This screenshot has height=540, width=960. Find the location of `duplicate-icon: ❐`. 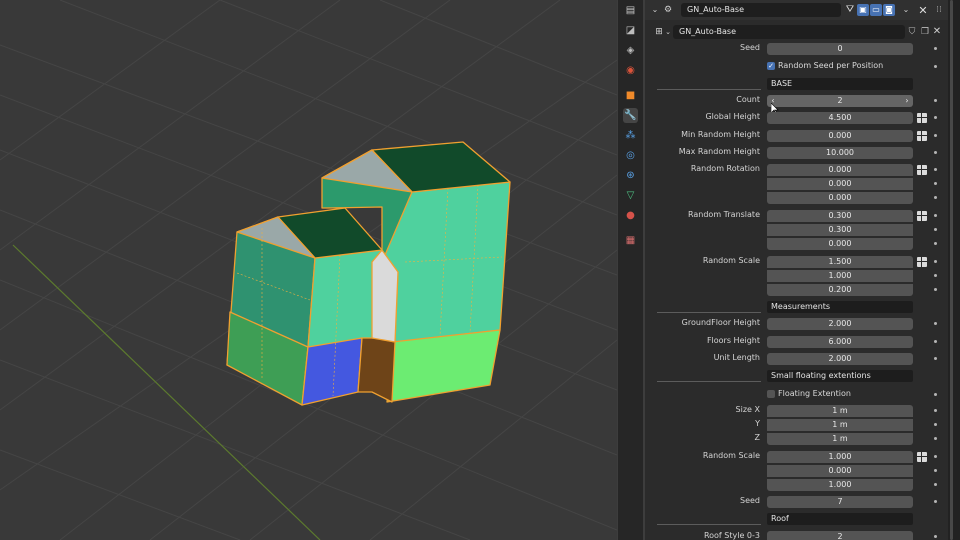

duplicate-icon: ❐ is located at coordinates (925, 32).